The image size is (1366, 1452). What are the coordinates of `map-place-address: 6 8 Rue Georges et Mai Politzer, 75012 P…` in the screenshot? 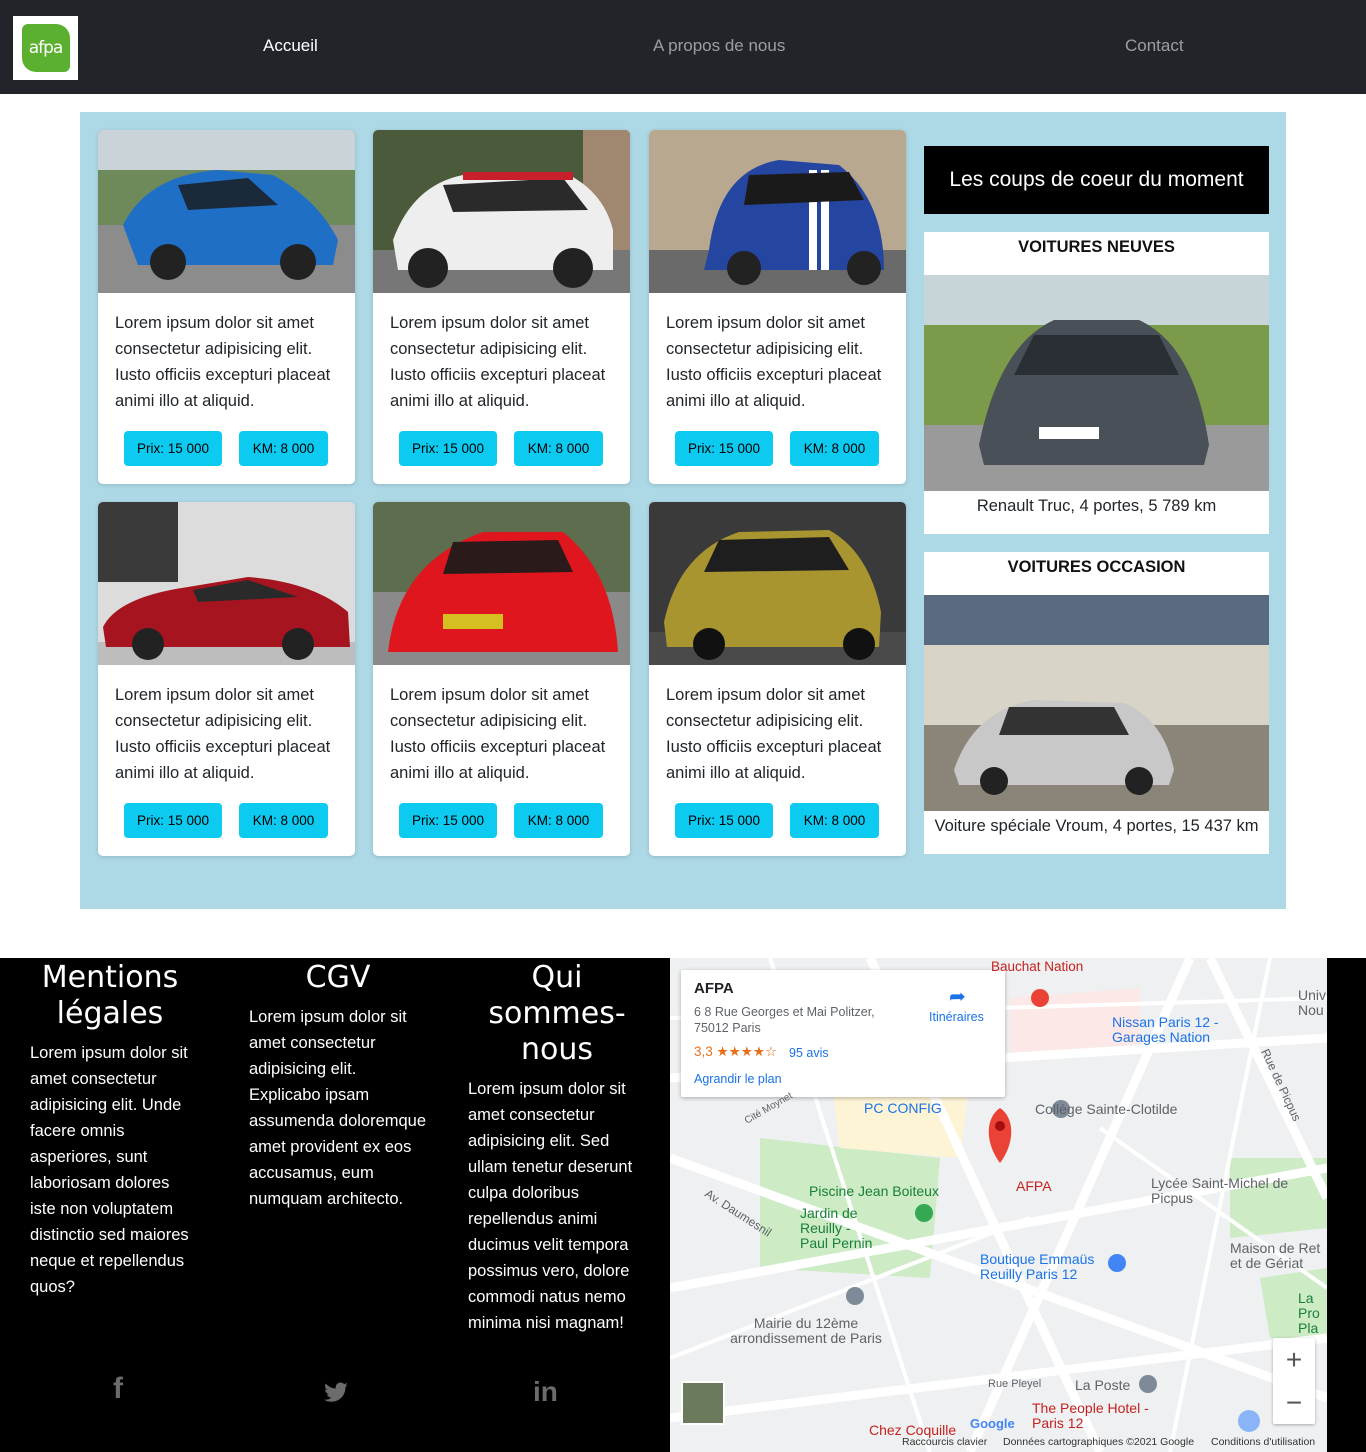 It's located at (784, 1020).